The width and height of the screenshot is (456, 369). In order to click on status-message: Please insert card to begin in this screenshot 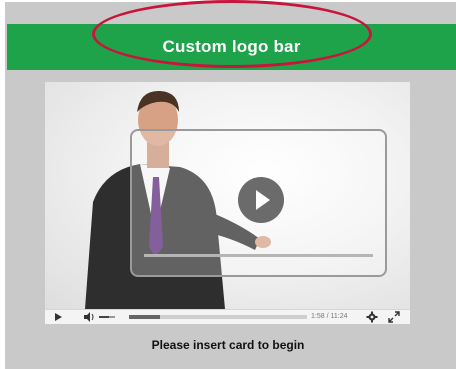, I will do `click(228, 345)`.